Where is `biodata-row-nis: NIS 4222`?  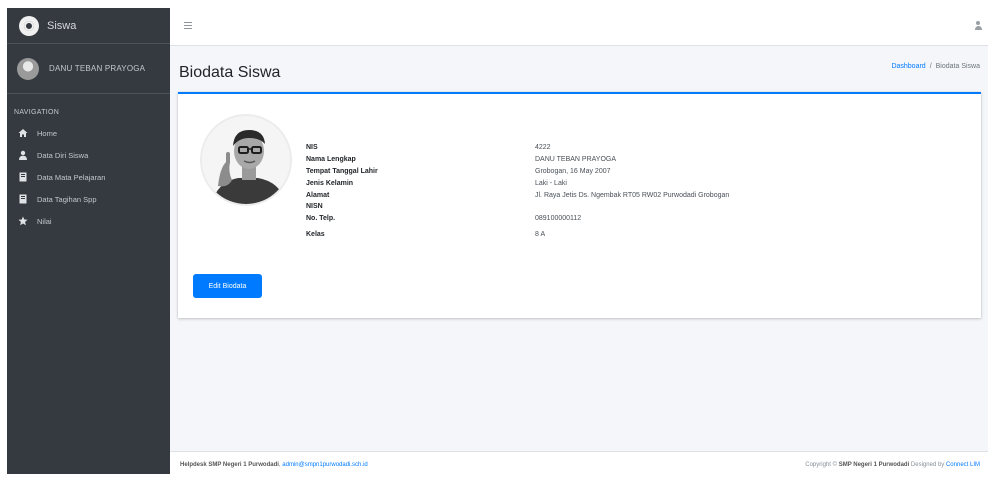 biodata-row-nis: NIS 4222 is located at coordinates (517, 147).